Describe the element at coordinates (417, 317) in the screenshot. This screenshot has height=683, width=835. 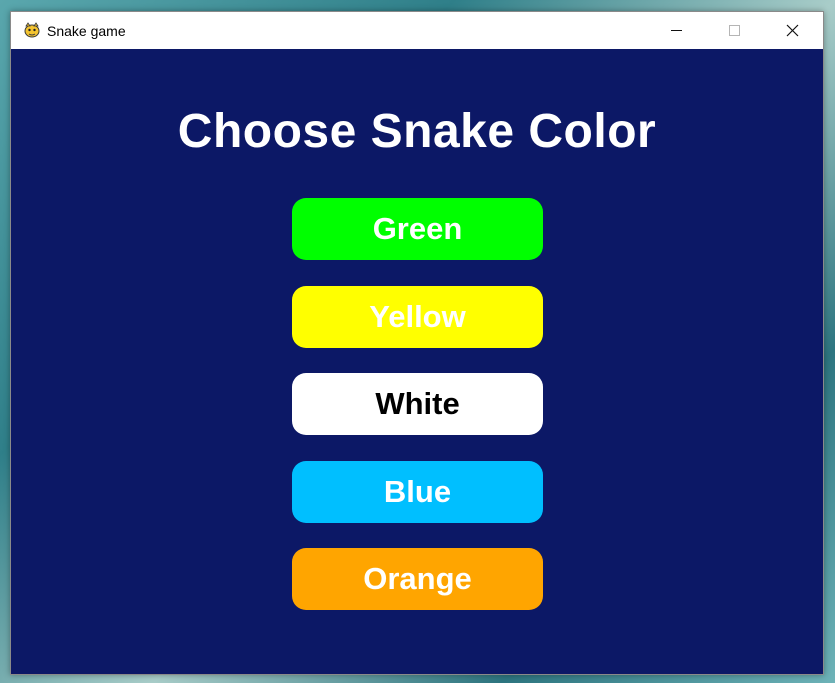
I see `yellow-color-button: Yellow` at that location.